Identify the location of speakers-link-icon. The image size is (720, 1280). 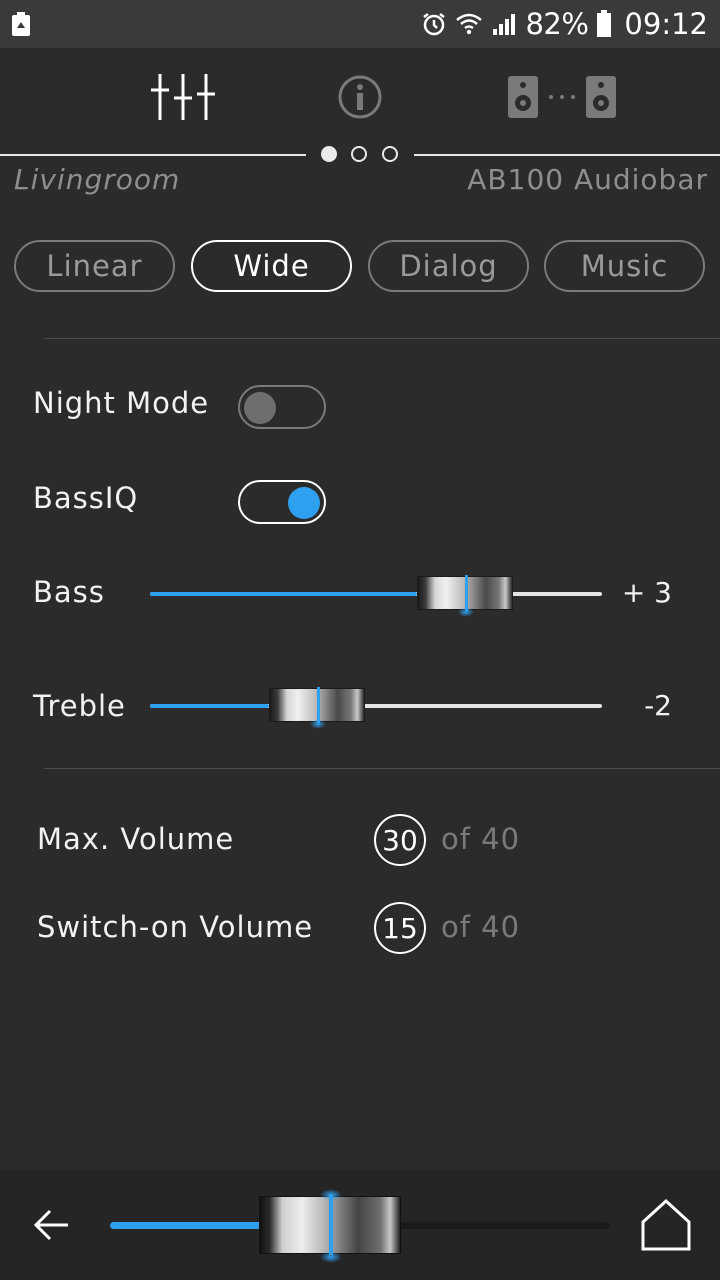
(562, 99).